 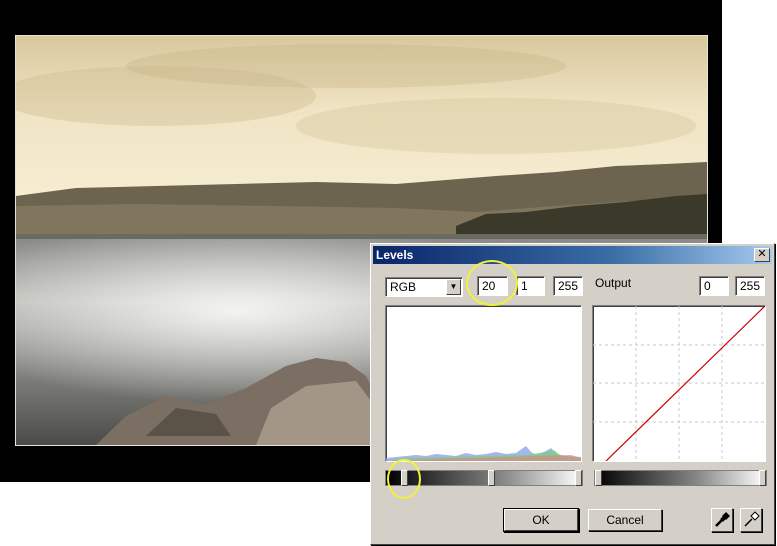 I want to click on levels-curve-panel, so click(x=679, y=383).